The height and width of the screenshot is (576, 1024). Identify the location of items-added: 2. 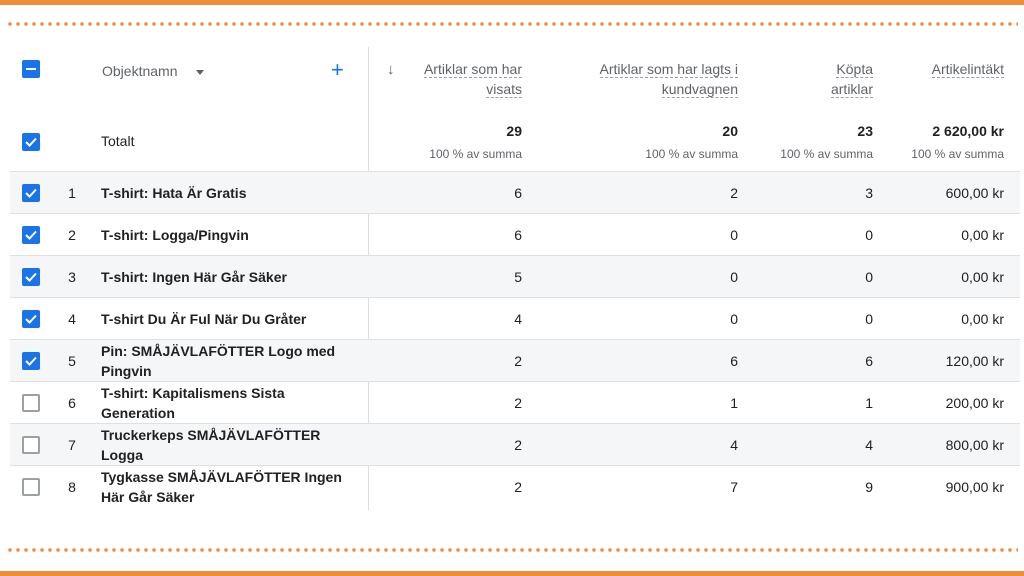
(734, 193).